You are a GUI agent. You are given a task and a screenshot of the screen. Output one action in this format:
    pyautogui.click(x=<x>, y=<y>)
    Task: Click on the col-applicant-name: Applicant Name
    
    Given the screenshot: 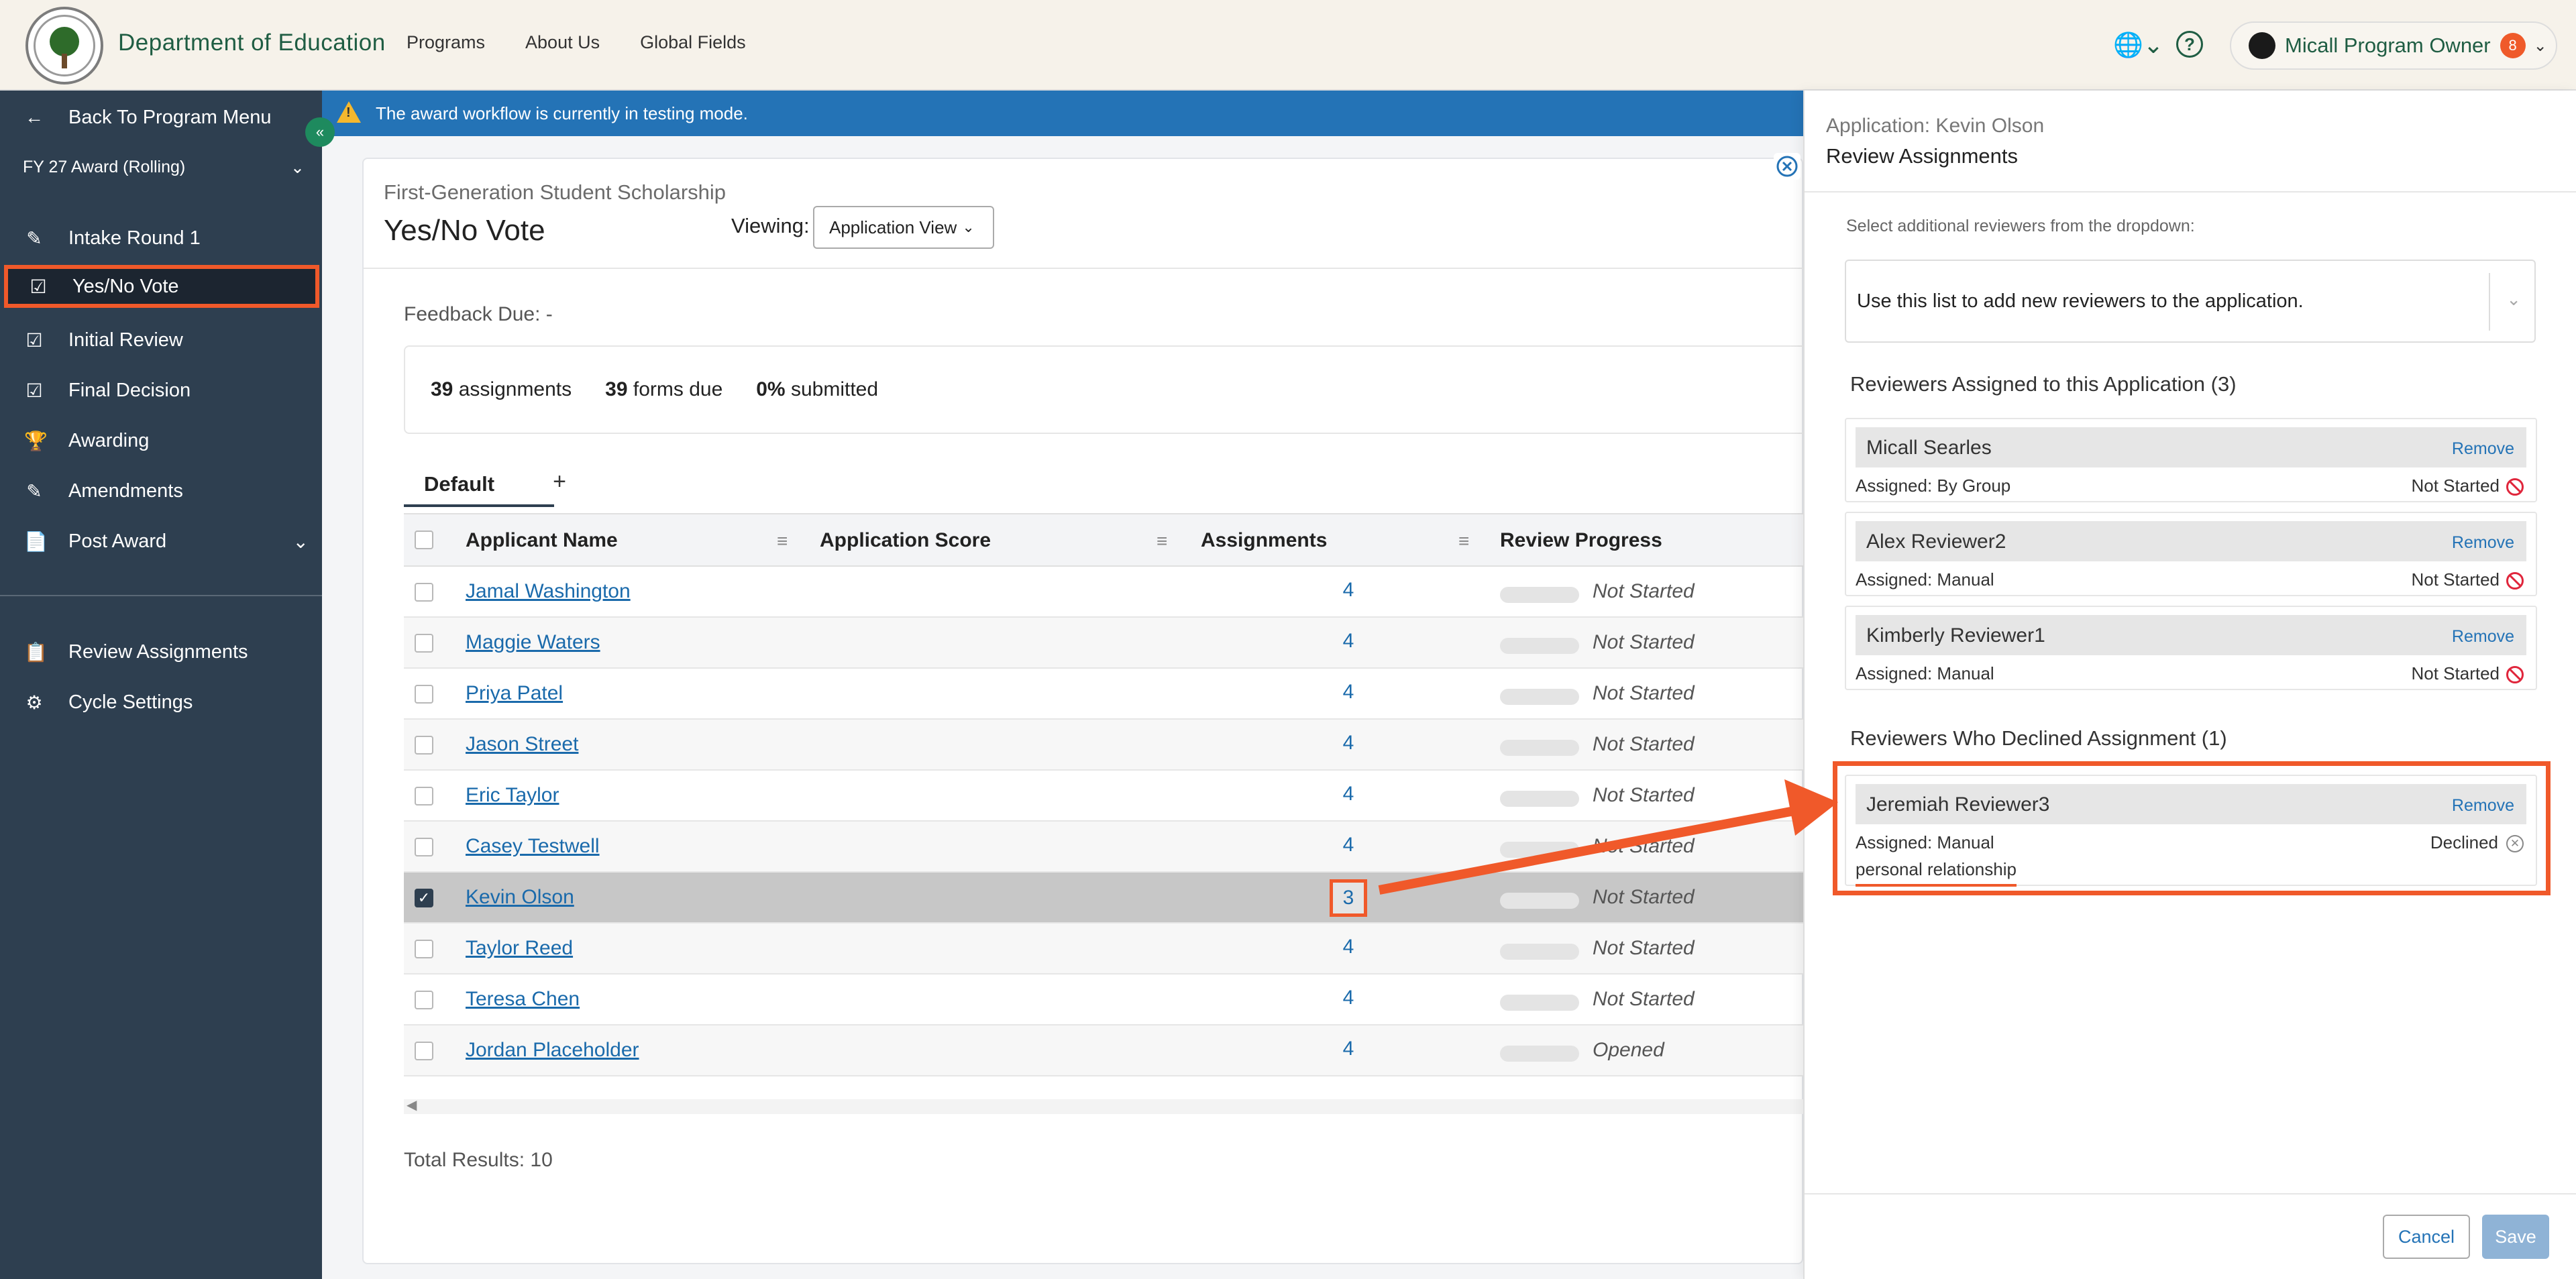 What is the action you would take?
    pyautogui.click(x=542, y=540)
    